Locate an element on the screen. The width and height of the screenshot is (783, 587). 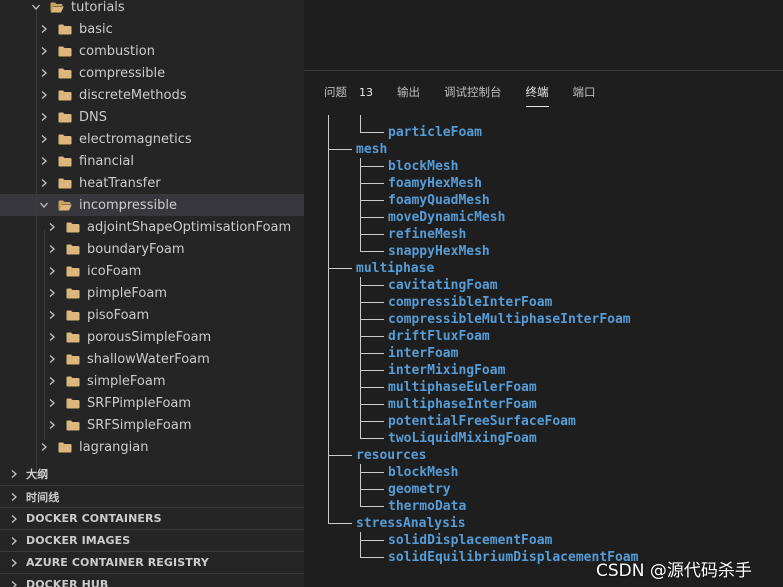
terminal-subdir-entry: blockMesh is located at coordinates (423, 472).